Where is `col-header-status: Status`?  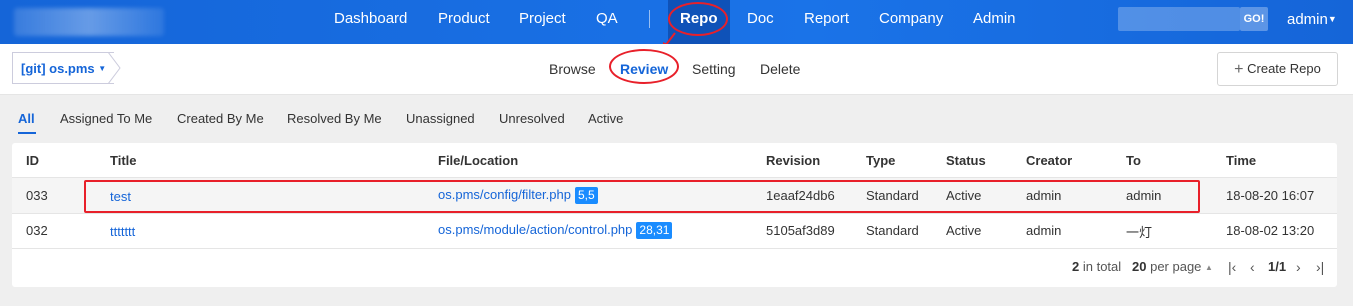
col-header-status: Status is located at coordinates (966, 160).